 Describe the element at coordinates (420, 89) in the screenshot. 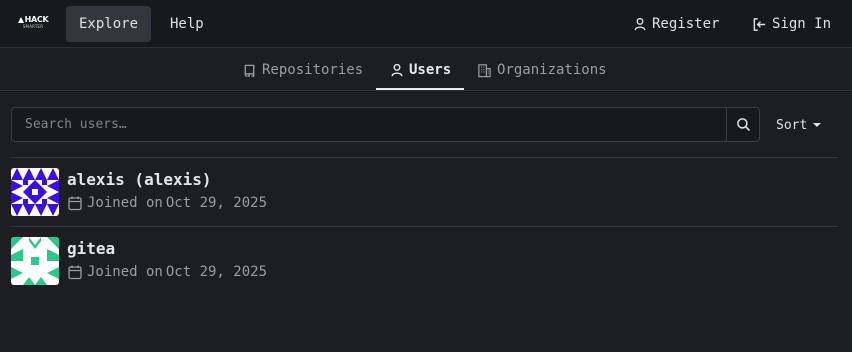

I see `active-tab-indicator` at that location.